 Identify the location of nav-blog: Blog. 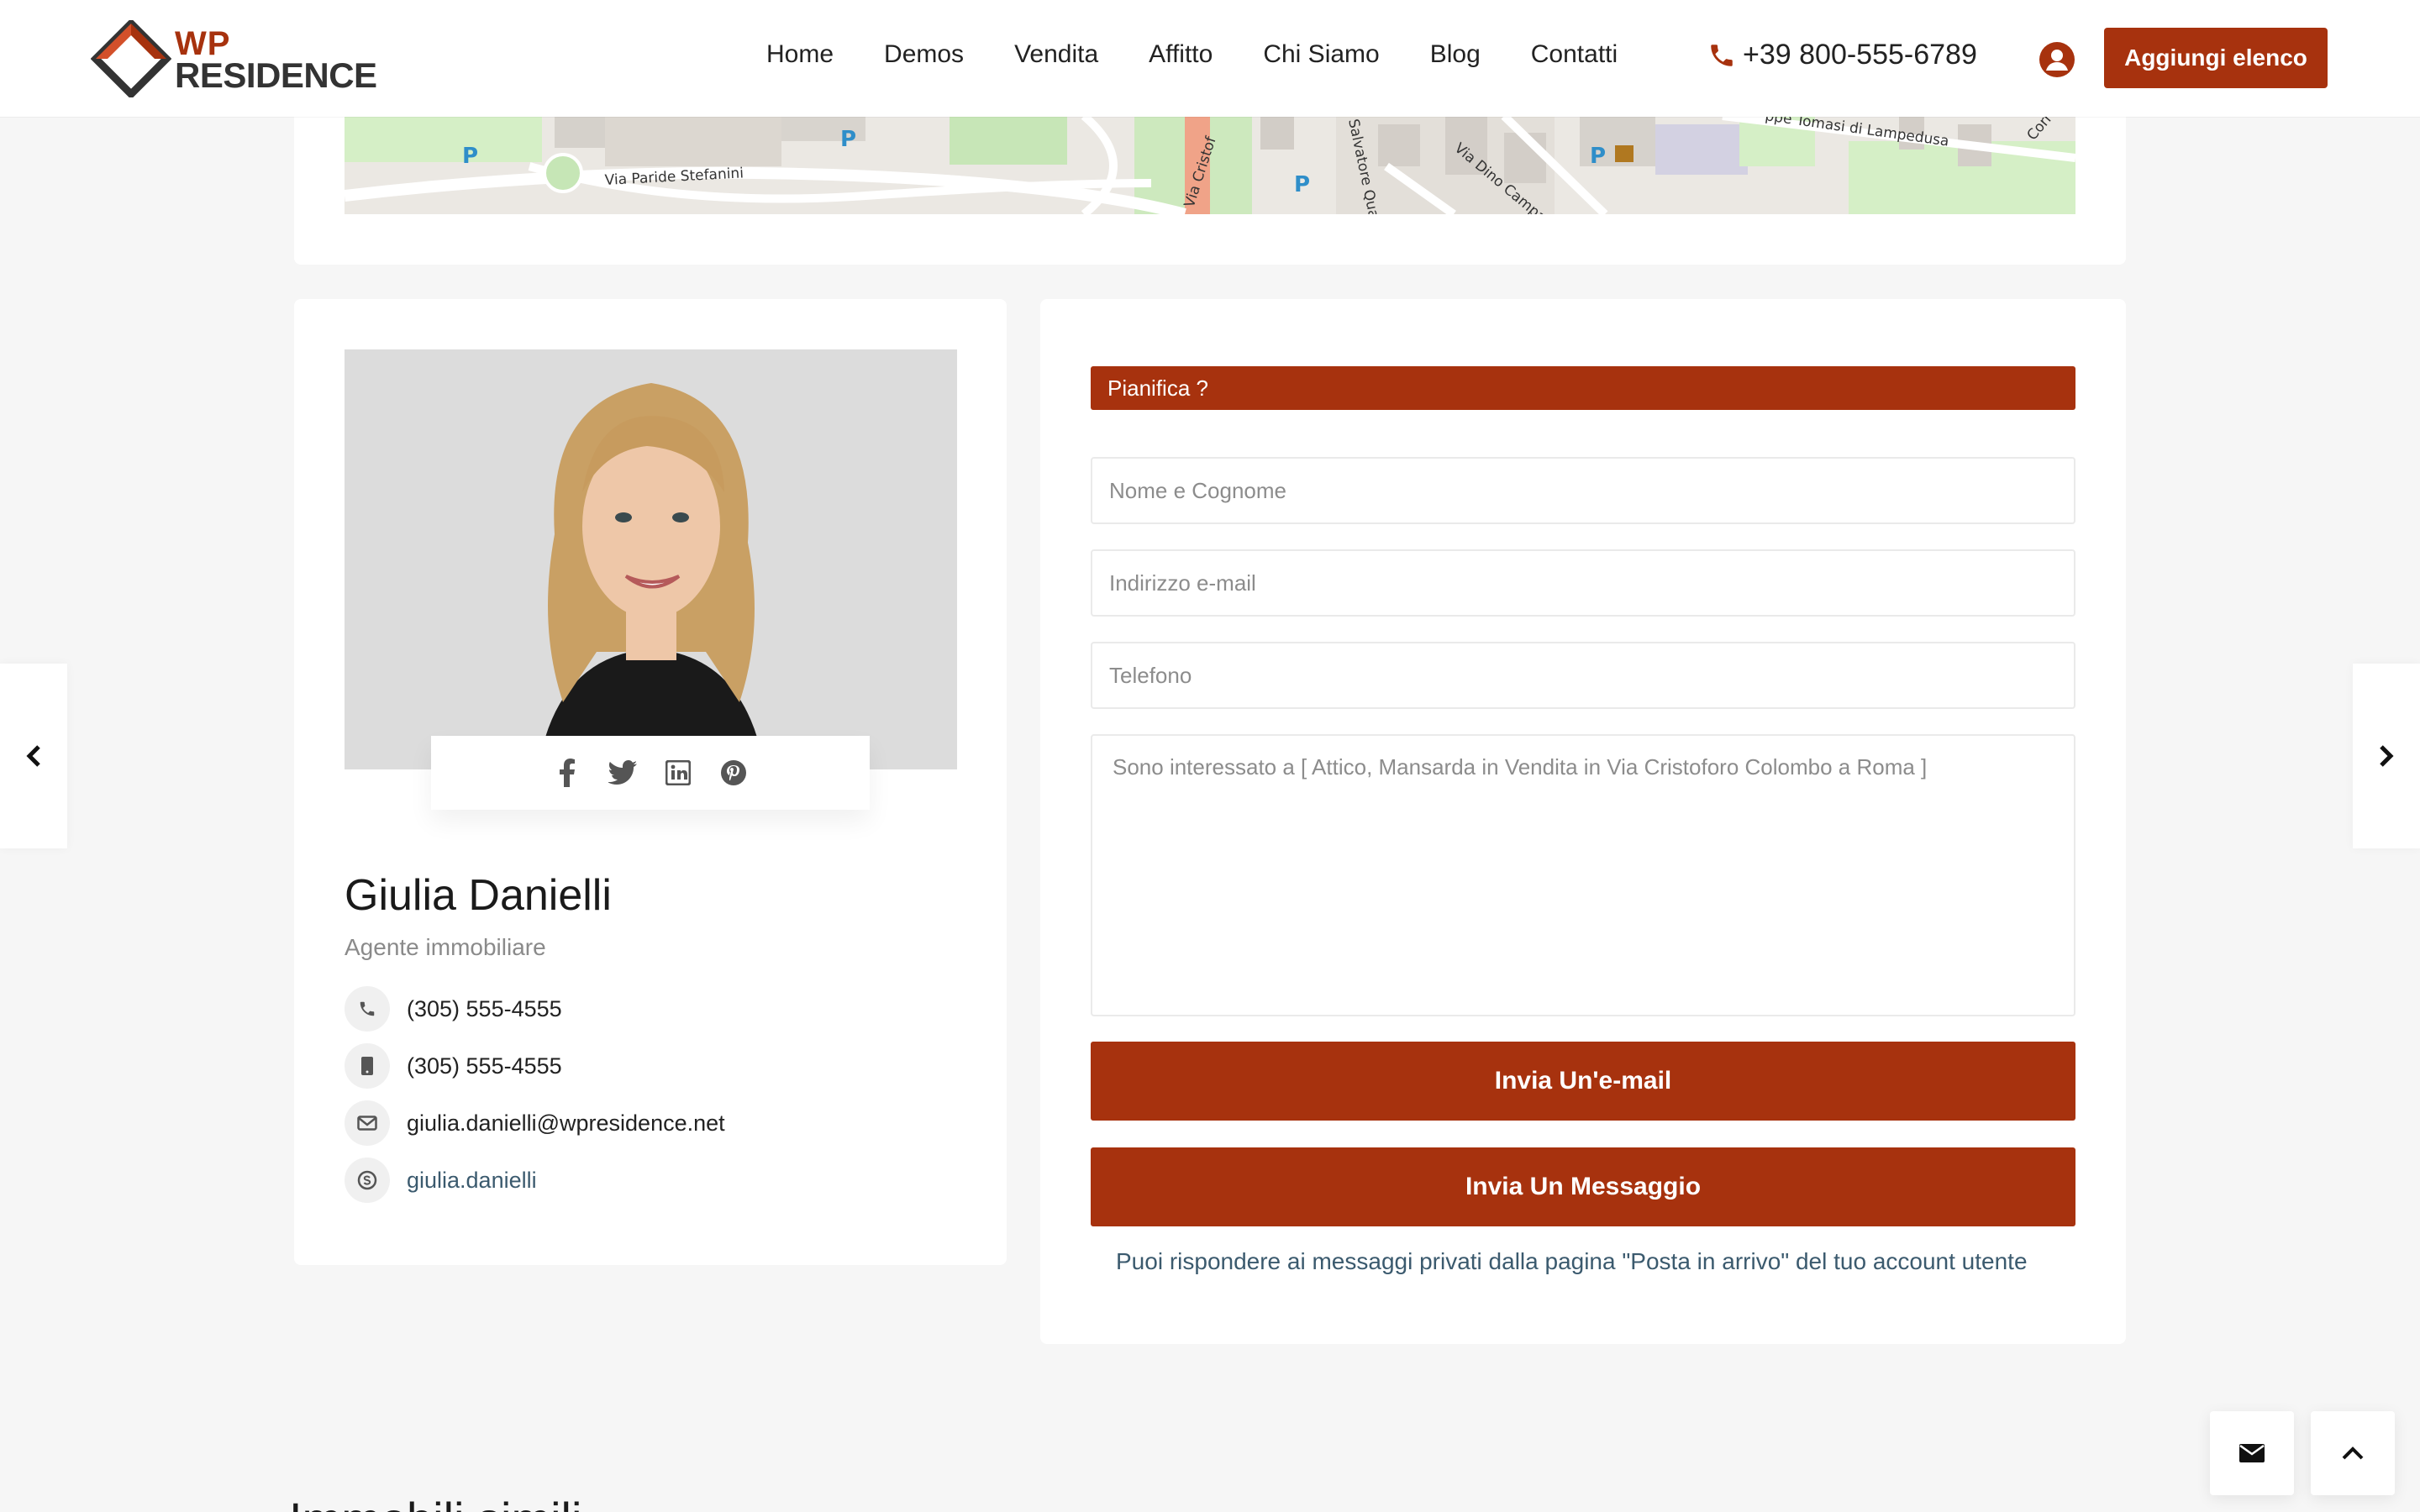
(1455, 54).